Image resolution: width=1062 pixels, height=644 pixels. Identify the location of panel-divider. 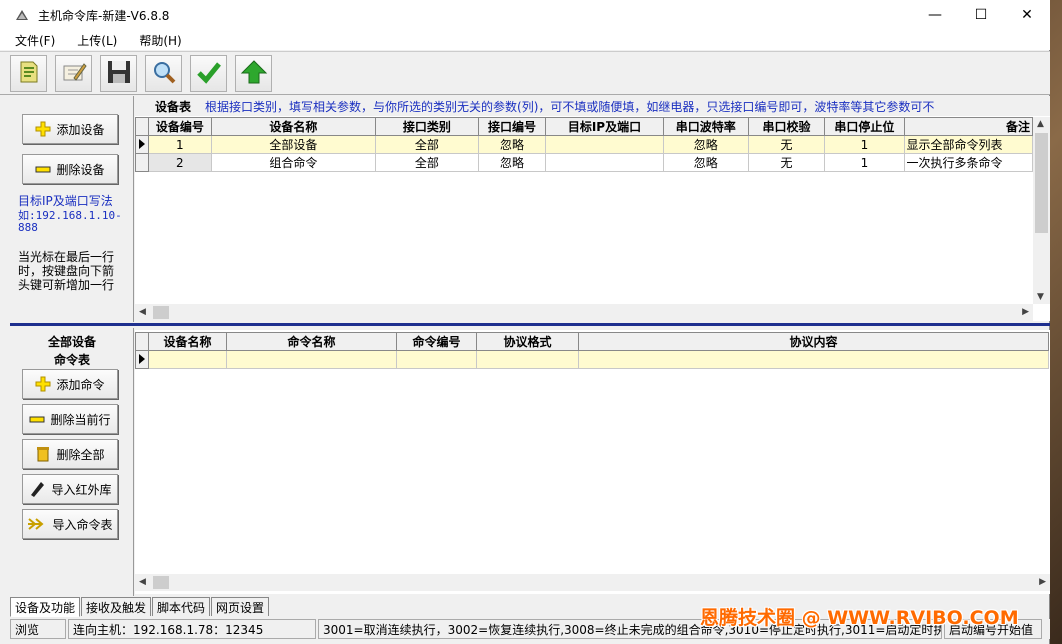
(530, 324).